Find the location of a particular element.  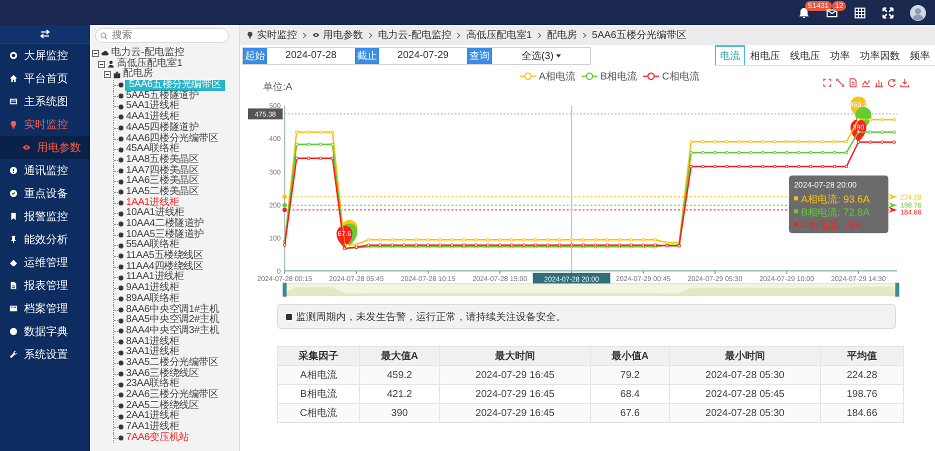

line-chart-icon is located at coordinates (866, 84).